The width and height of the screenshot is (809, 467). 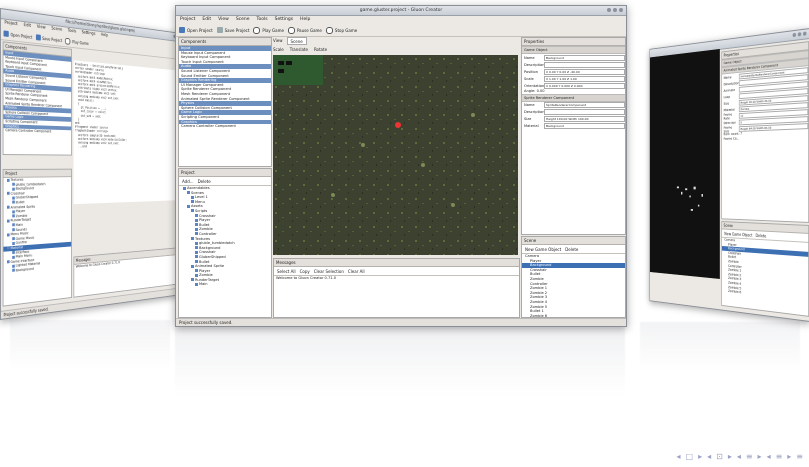 What do you see at coordinates (68, 41) in the screenshot?
I see `play-icon` at bounding box center [68, 41].